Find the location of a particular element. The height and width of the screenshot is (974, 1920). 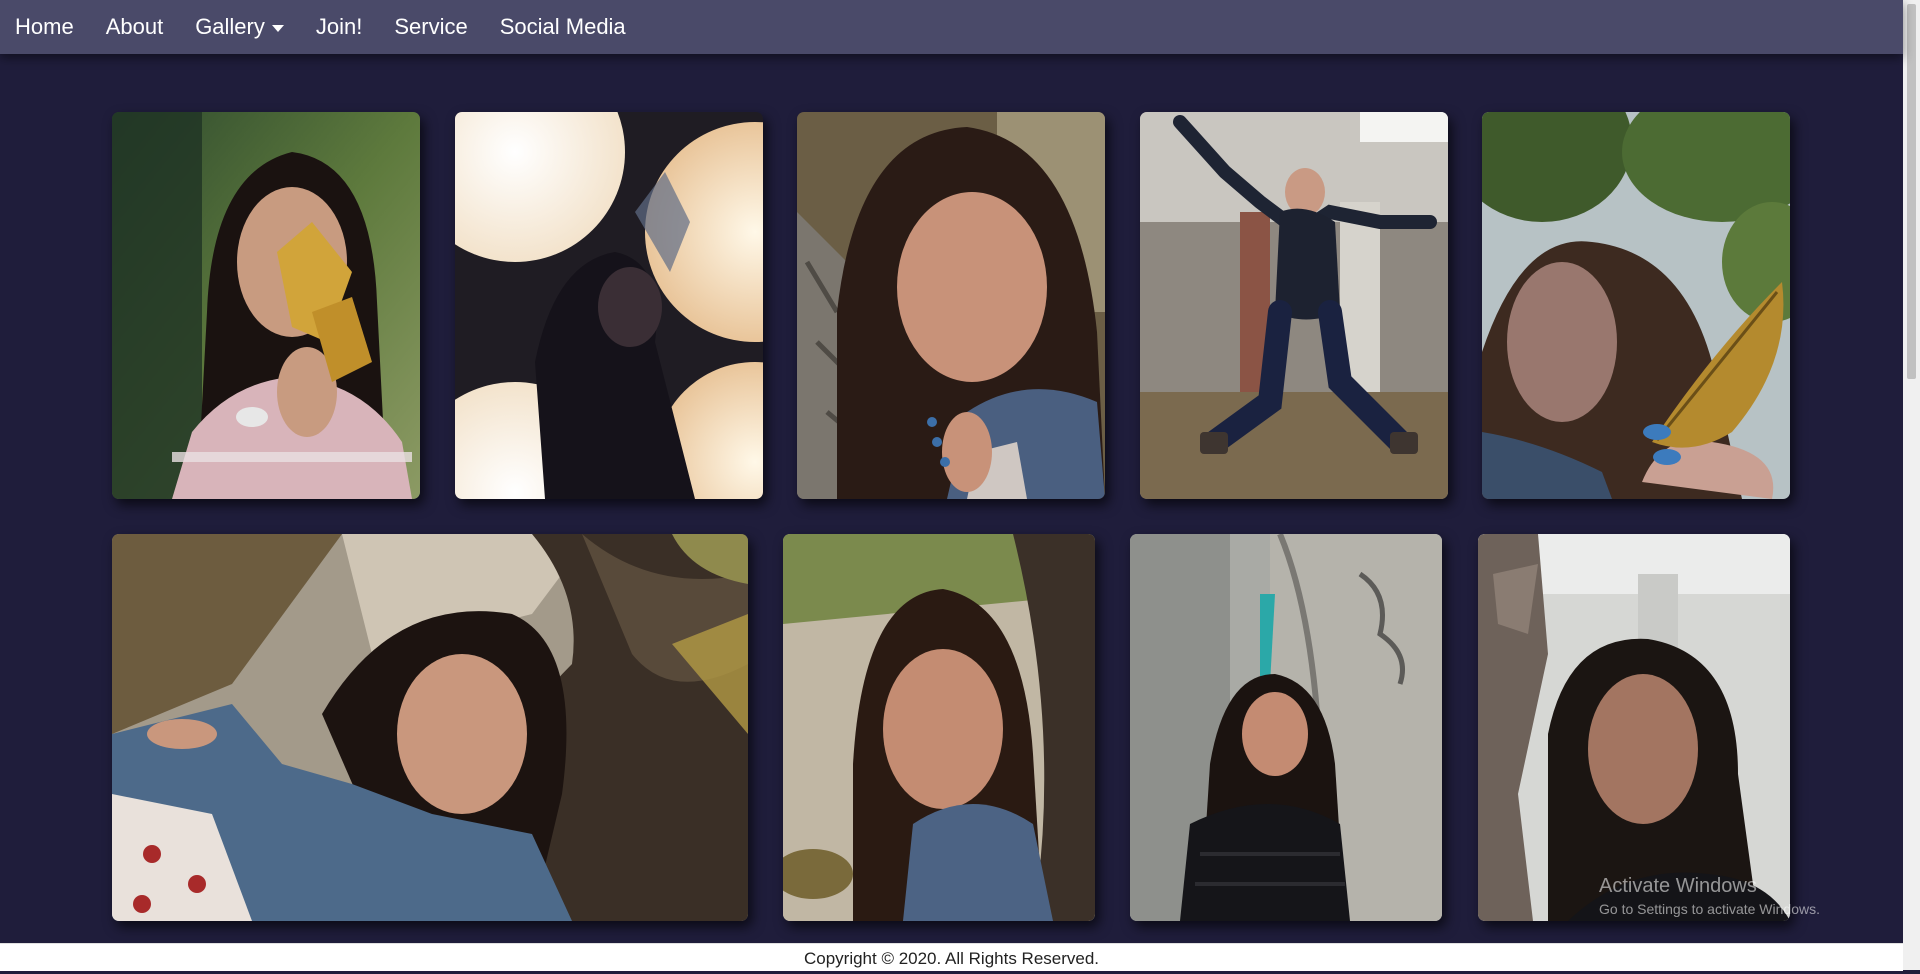

nav-link-home: Home is located at coordinates (45, 27).